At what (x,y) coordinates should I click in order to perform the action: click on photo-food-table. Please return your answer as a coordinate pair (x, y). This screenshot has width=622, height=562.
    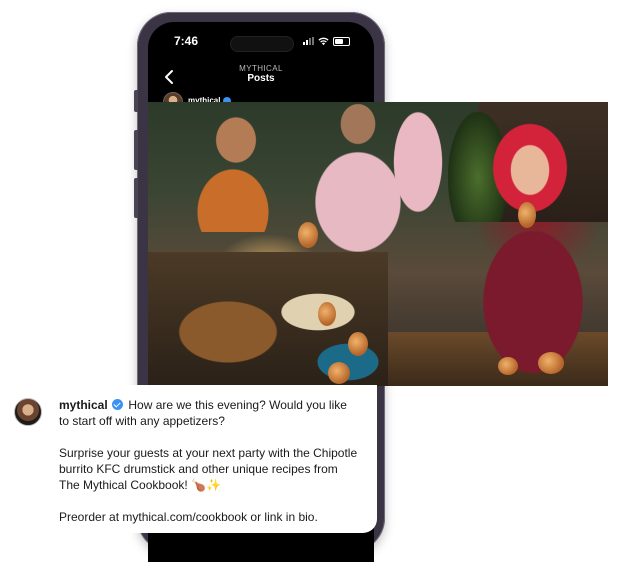
    Looking at the image, I should click on (268, 319).